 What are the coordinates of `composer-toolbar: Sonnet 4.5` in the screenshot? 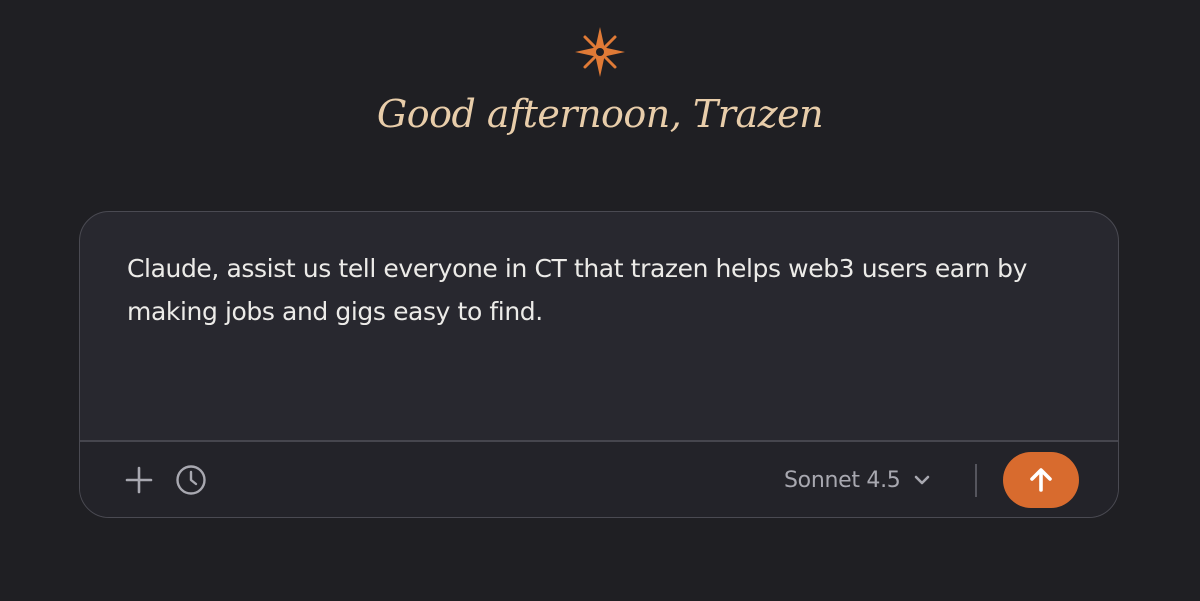 It's located at (599, 479).